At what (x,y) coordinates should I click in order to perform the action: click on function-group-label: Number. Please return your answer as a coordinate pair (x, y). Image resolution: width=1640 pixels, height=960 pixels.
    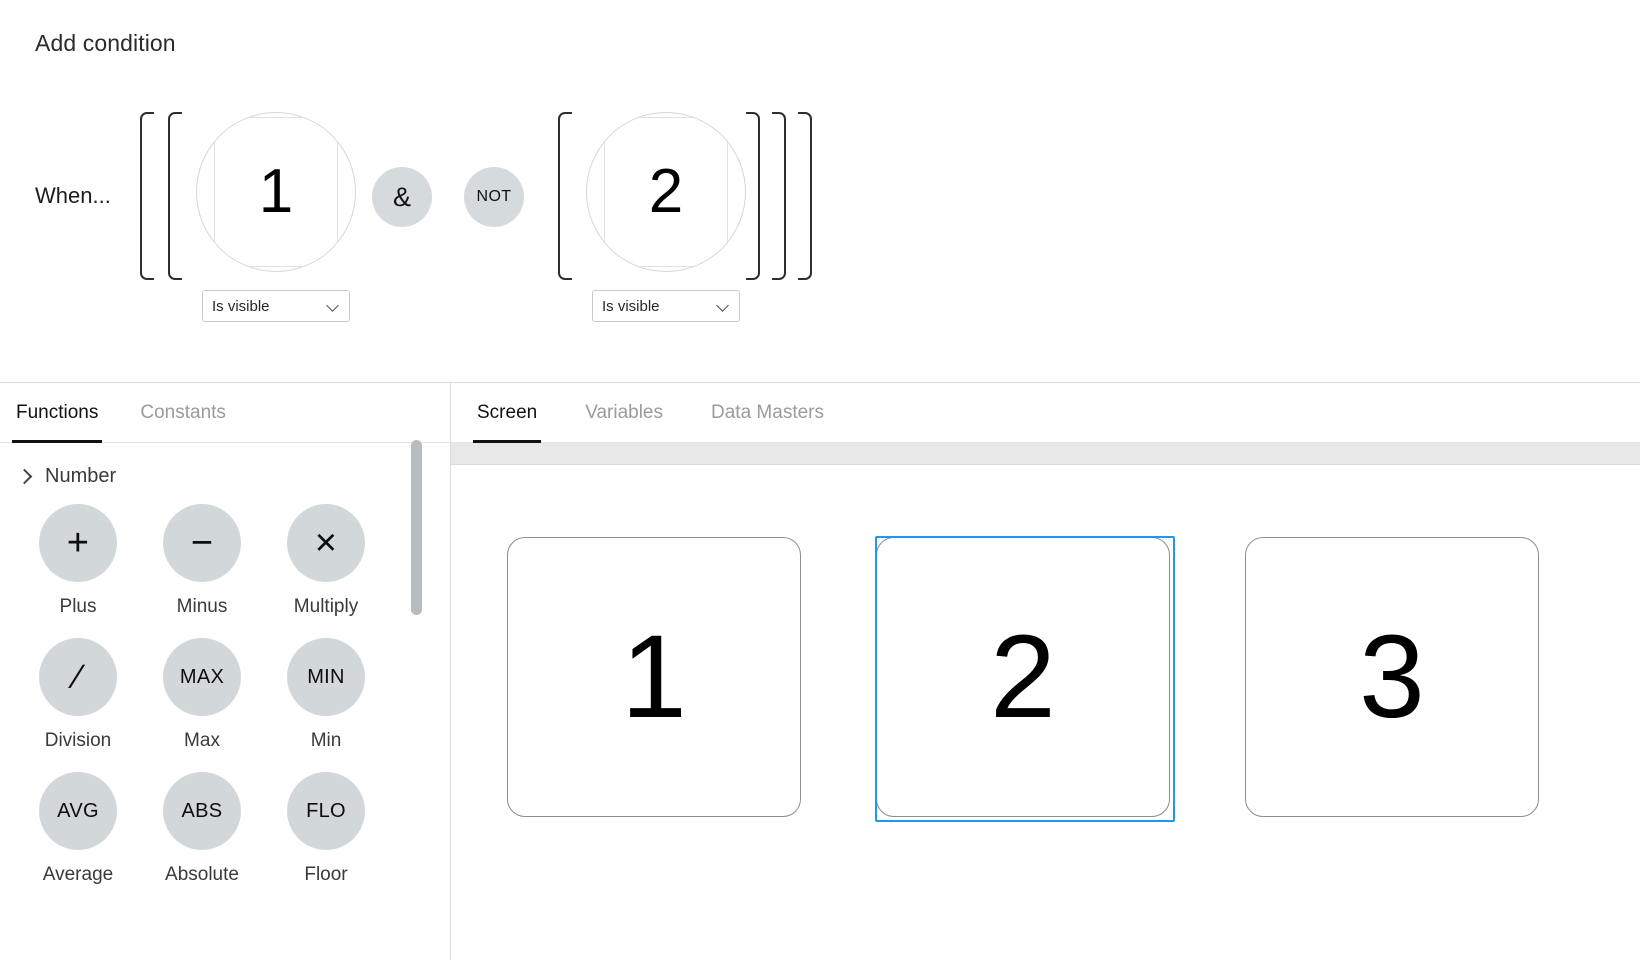
    Looking at the image, I should click on (81, 476).